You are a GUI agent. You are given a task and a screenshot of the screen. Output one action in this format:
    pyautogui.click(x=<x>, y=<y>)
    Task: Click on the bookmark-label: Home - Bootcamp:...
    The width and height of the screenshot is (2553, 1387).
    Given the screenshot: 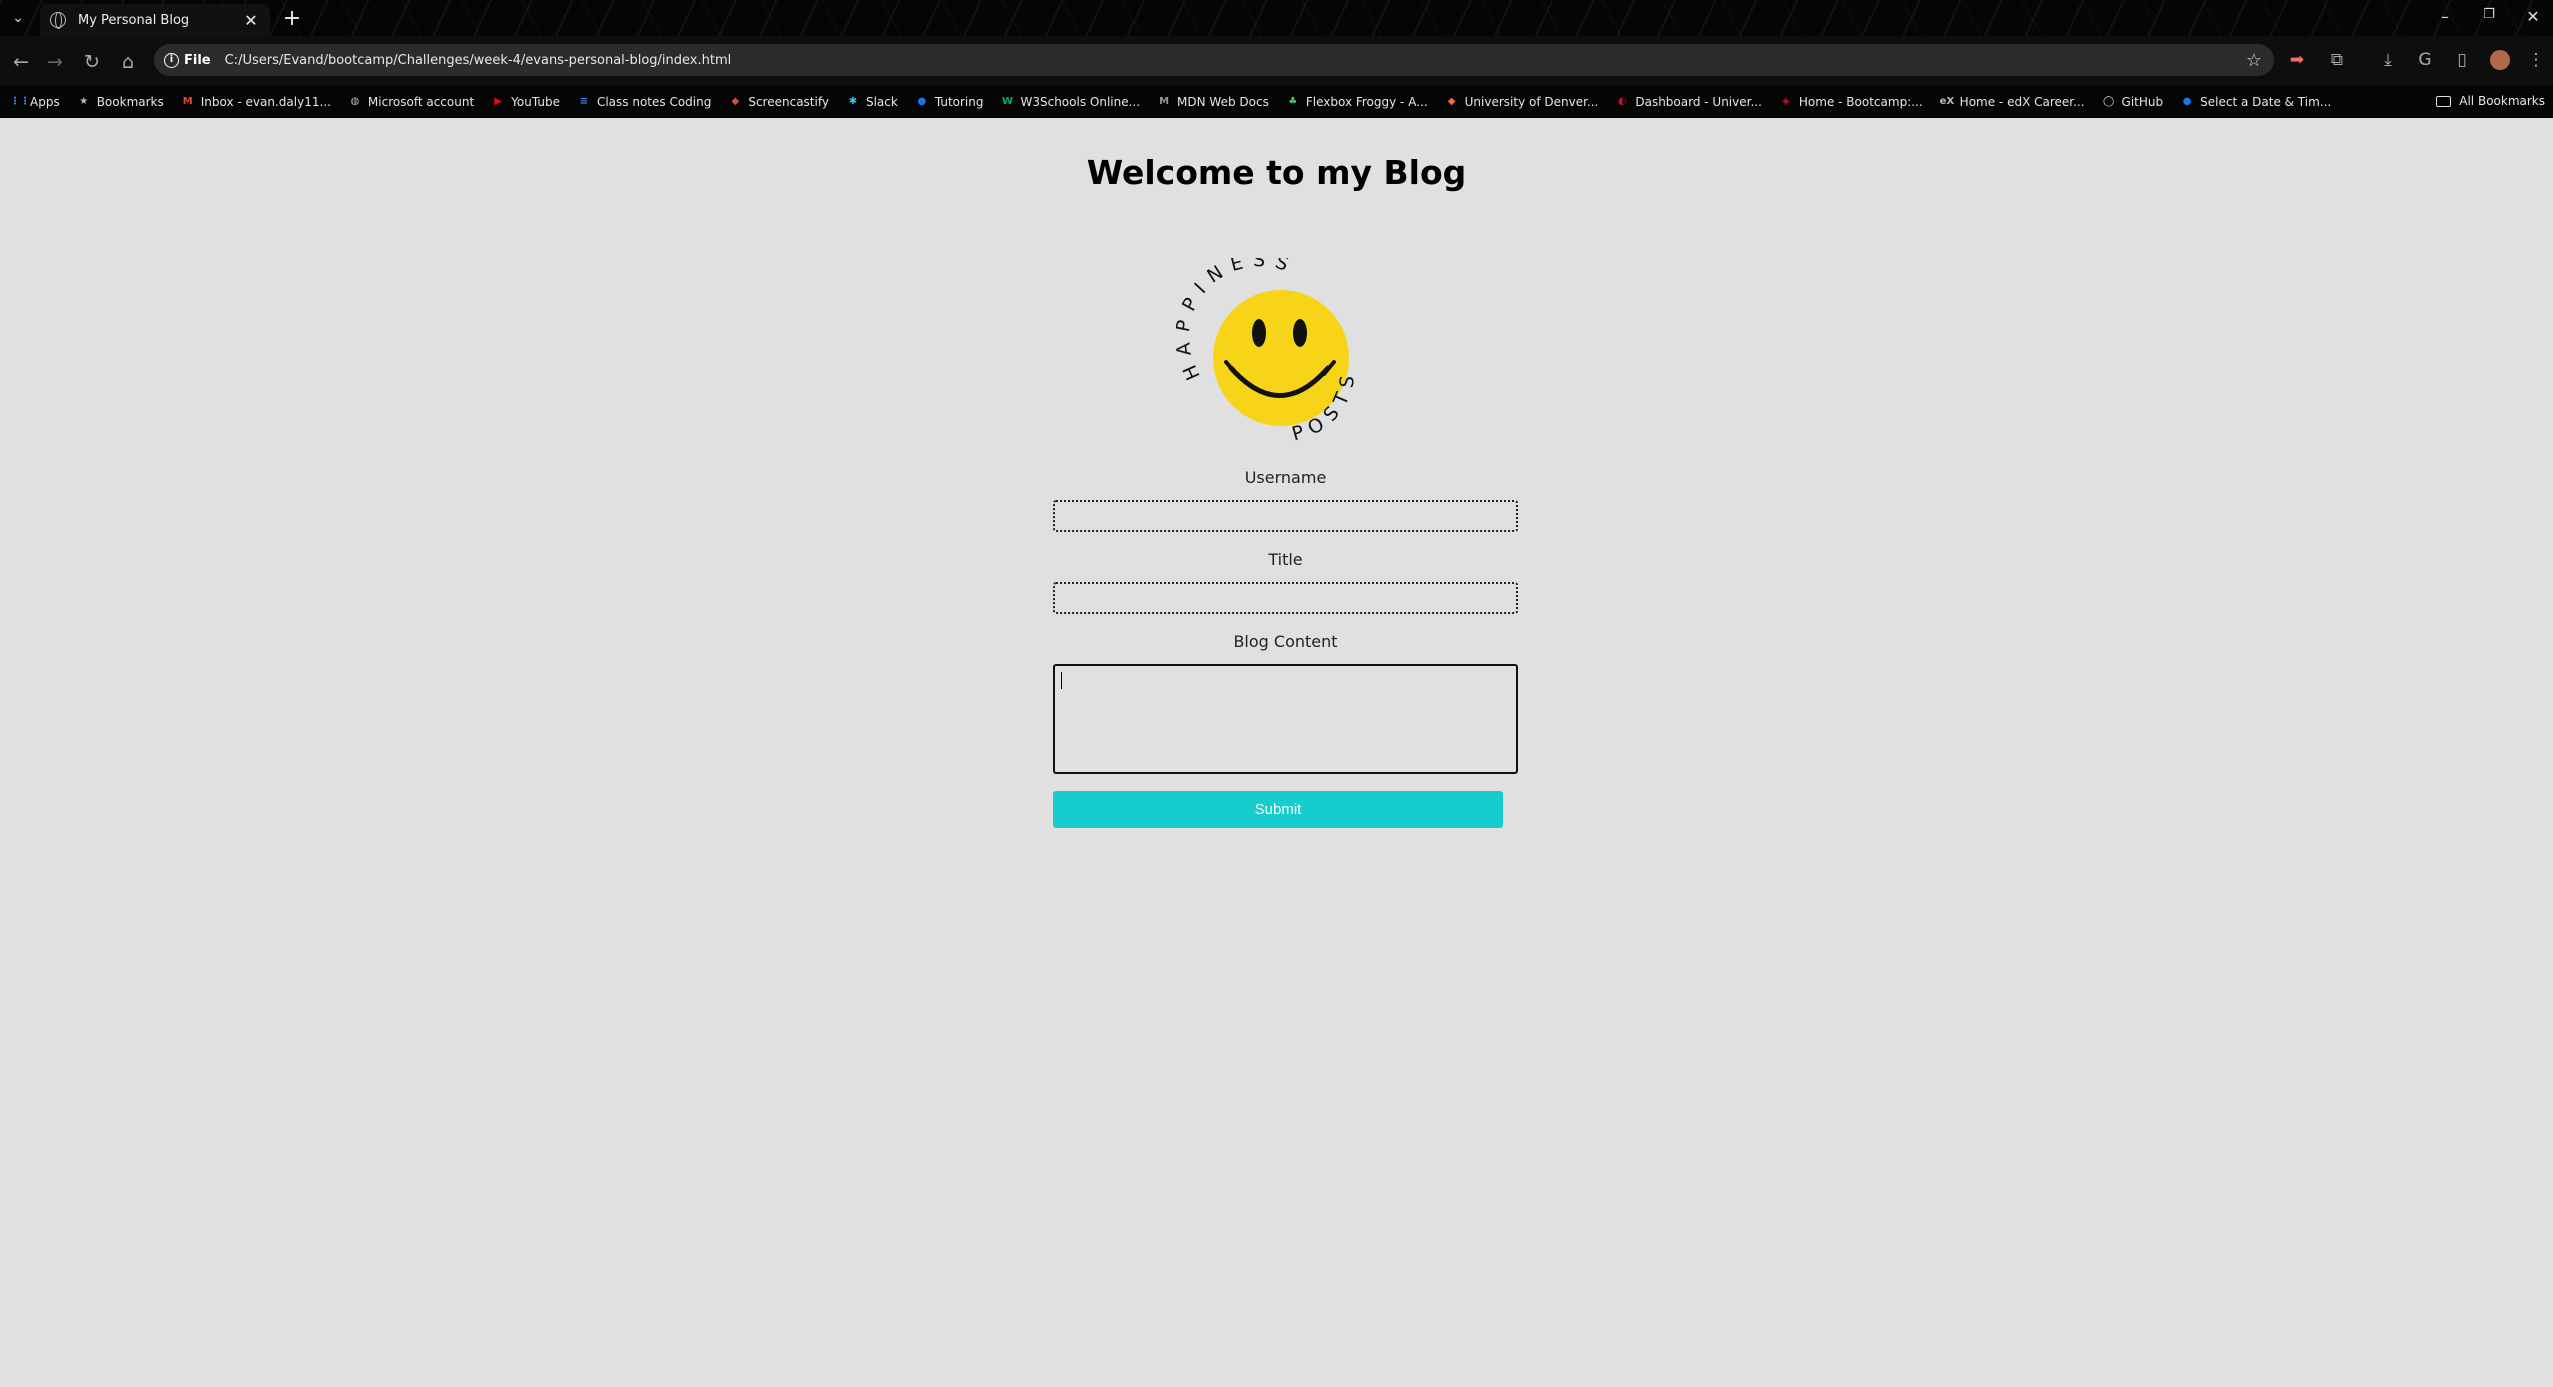 What is the action you would take?
    pyautogui.click(x=1860, y=102)
    